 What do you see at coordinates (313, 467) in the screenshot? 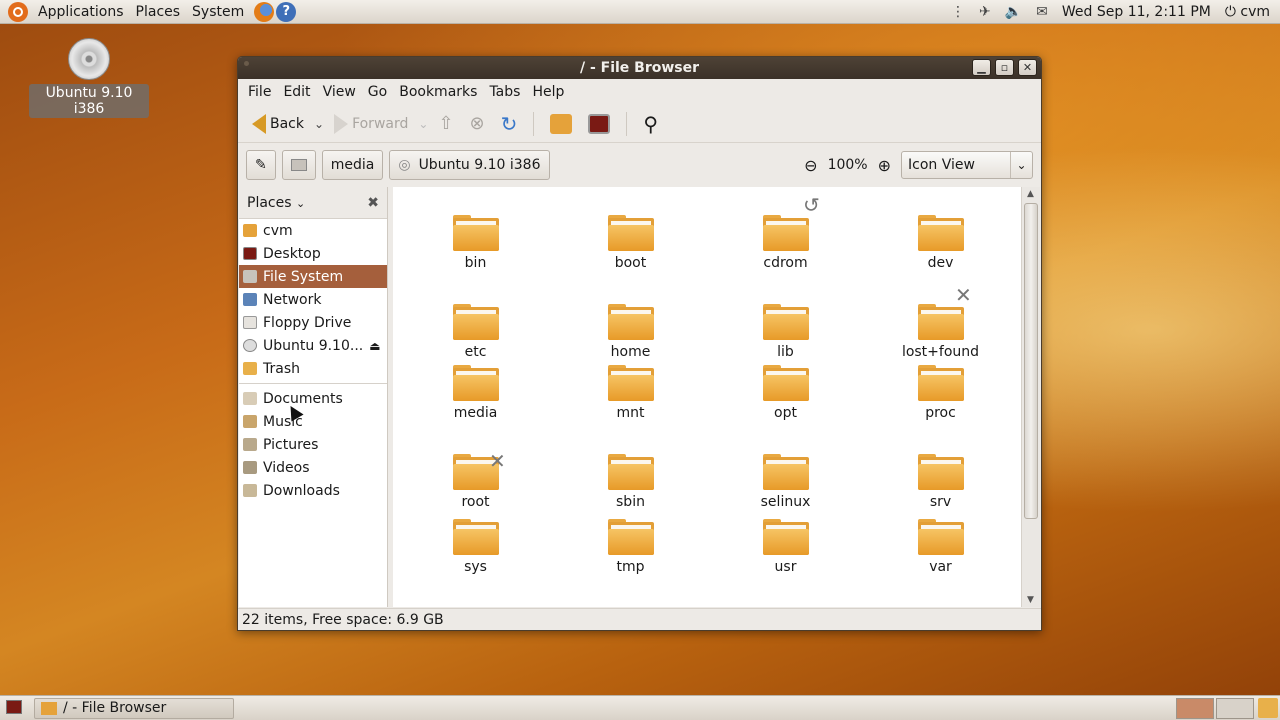
I see `sidebar-item-videos: Videos` at bounding box center [313, 467].